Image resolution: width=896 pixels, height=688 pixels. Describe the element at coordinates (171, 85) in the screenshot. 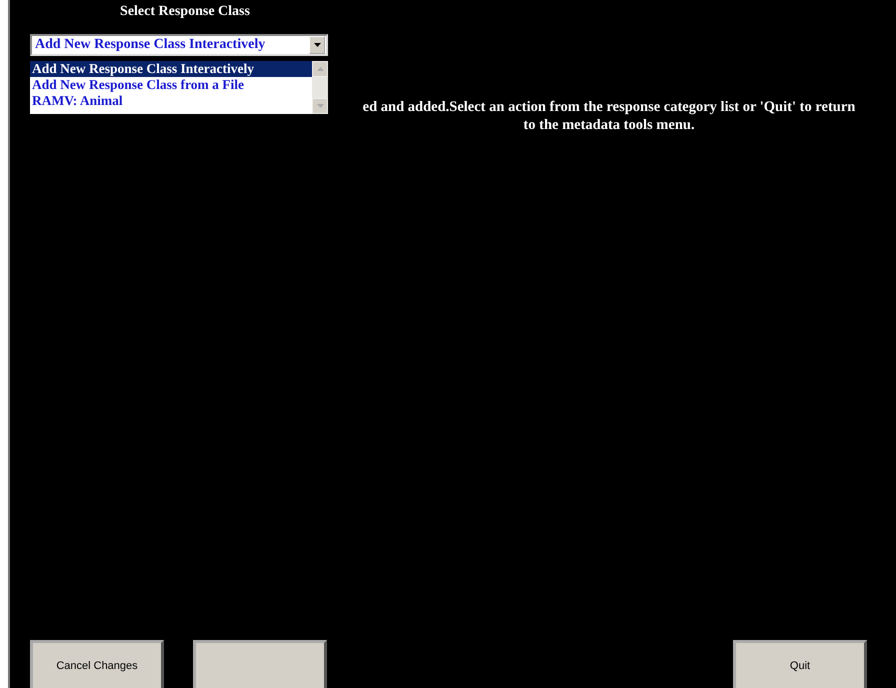

I see `dropdown-option: Add New Response Class from a File` at that location.